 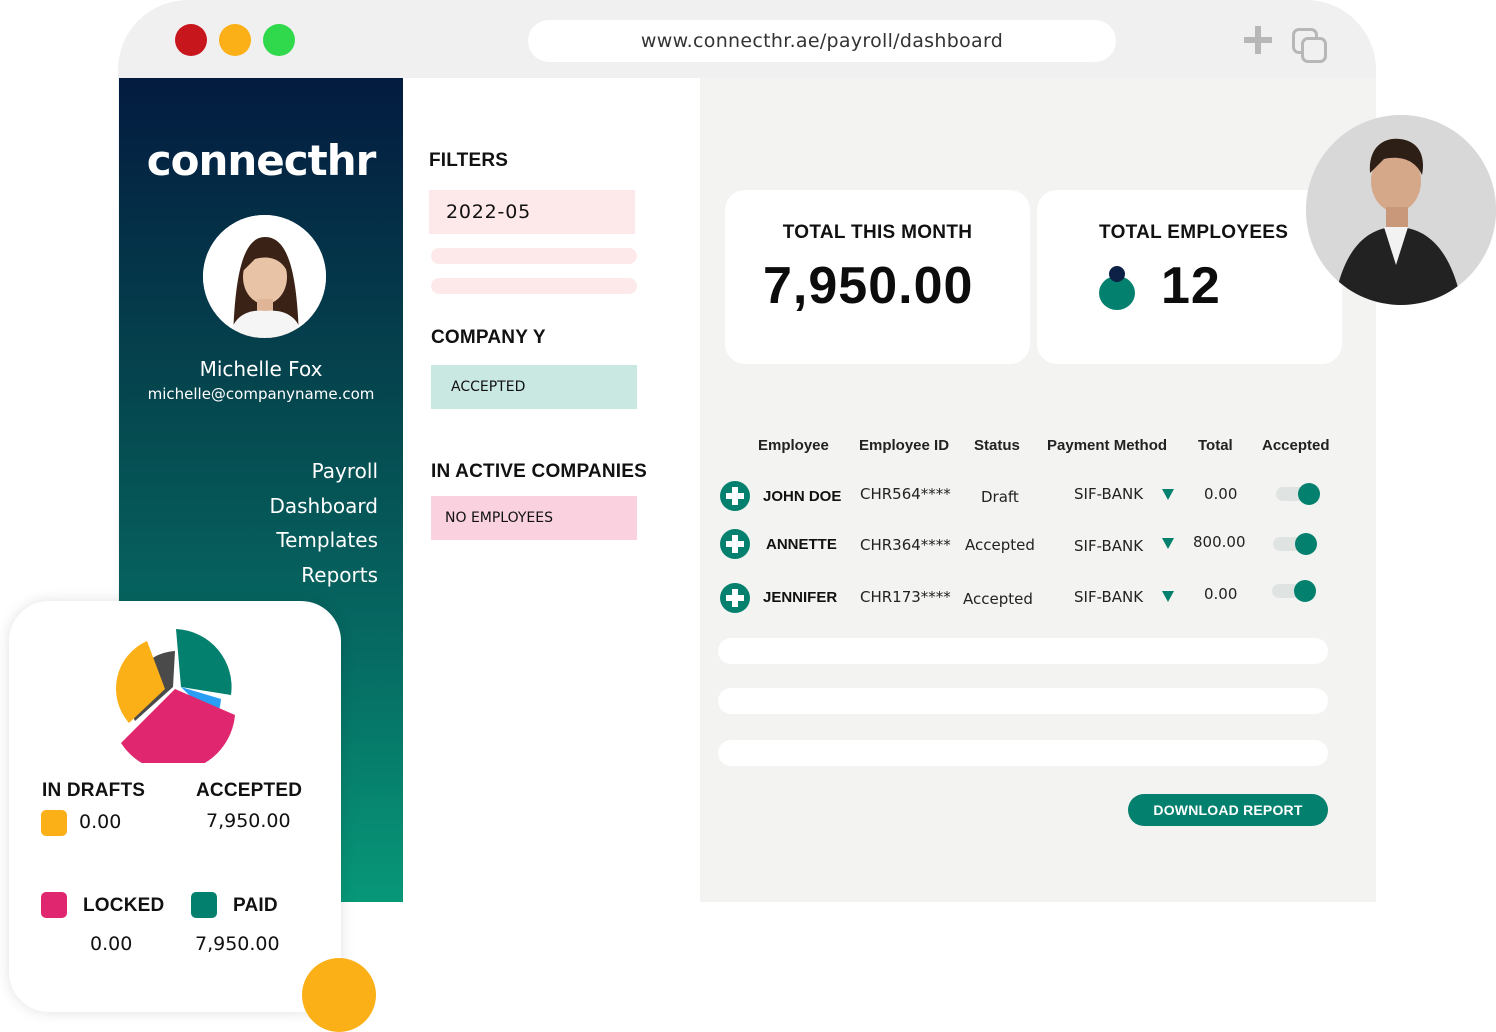 What do you see at coordinates (339, 995) in the screenshot?
I see `decorative-circle` at bounding box center [339, 995].